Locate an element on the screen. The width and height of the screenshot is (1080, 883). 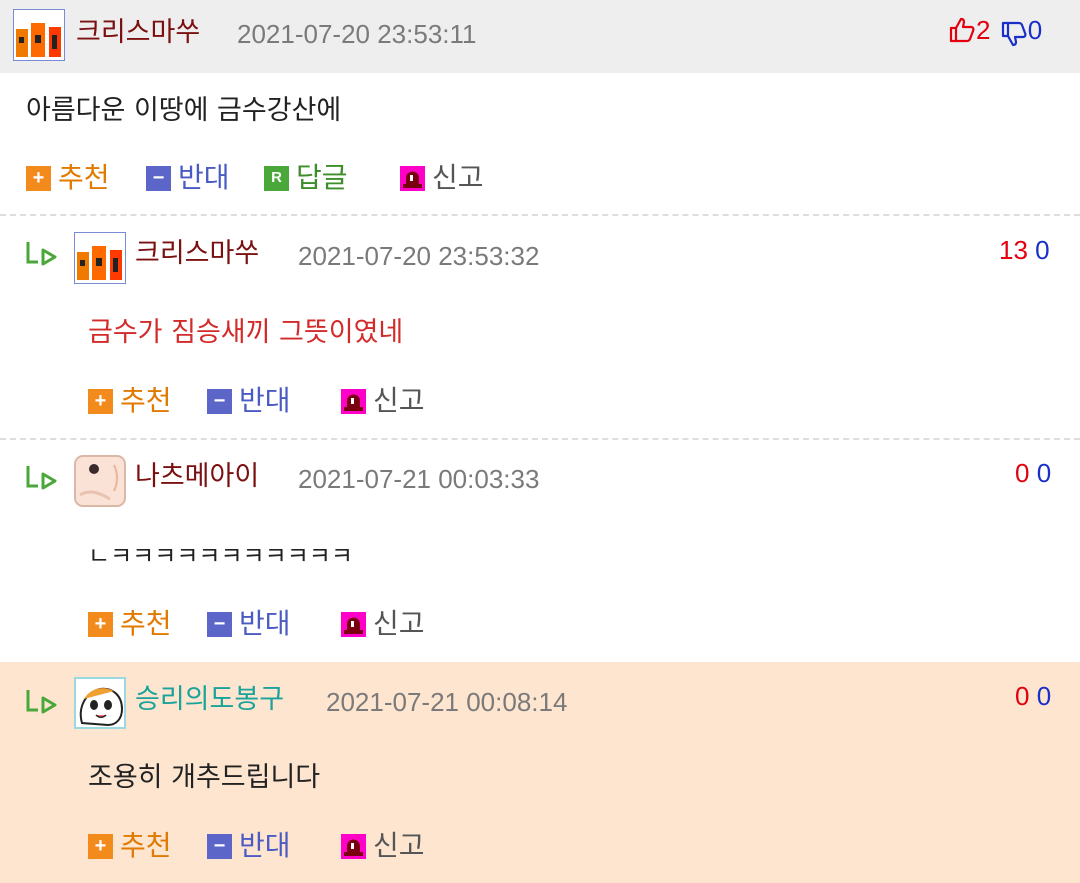
reply-datetime: 2021-07-21 00:08:14 is located at coordinates (447, 702).